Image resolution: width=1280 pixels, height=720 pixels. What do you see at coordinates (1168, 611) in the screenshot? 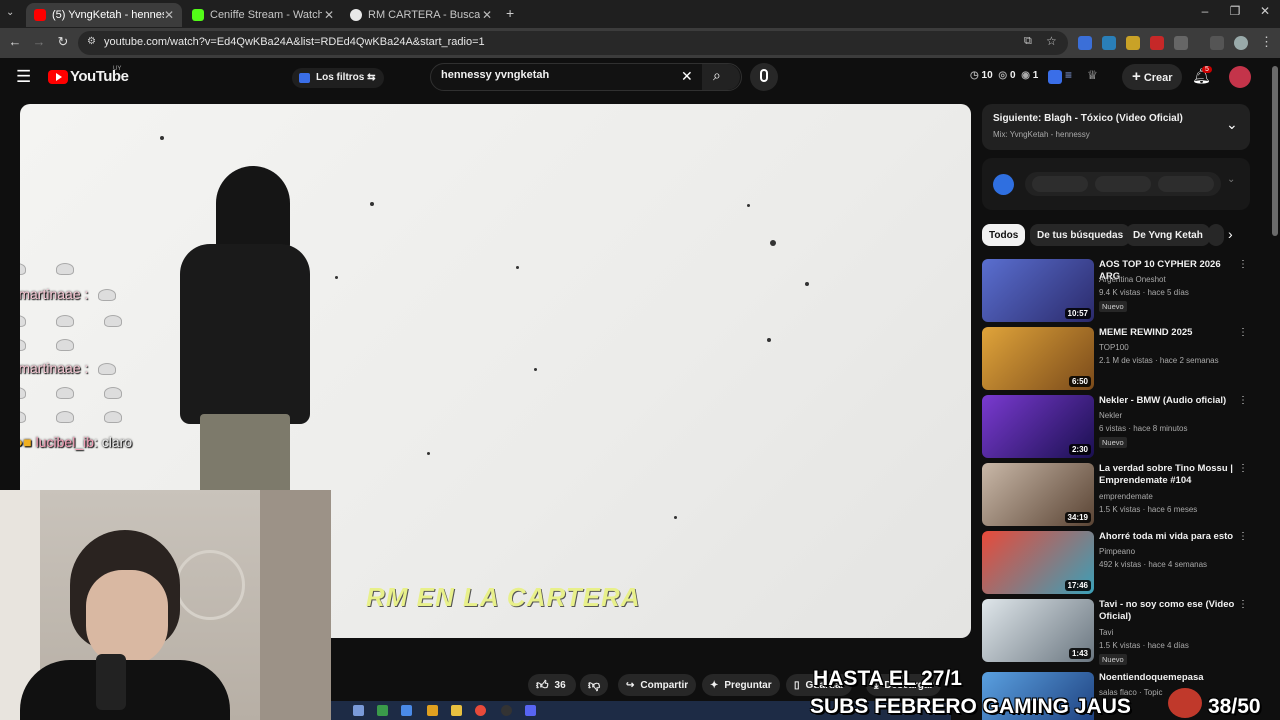
I see `video-title: Tavi - no soy como ese (Video Oficial)` at bounding box center [1168, 611].